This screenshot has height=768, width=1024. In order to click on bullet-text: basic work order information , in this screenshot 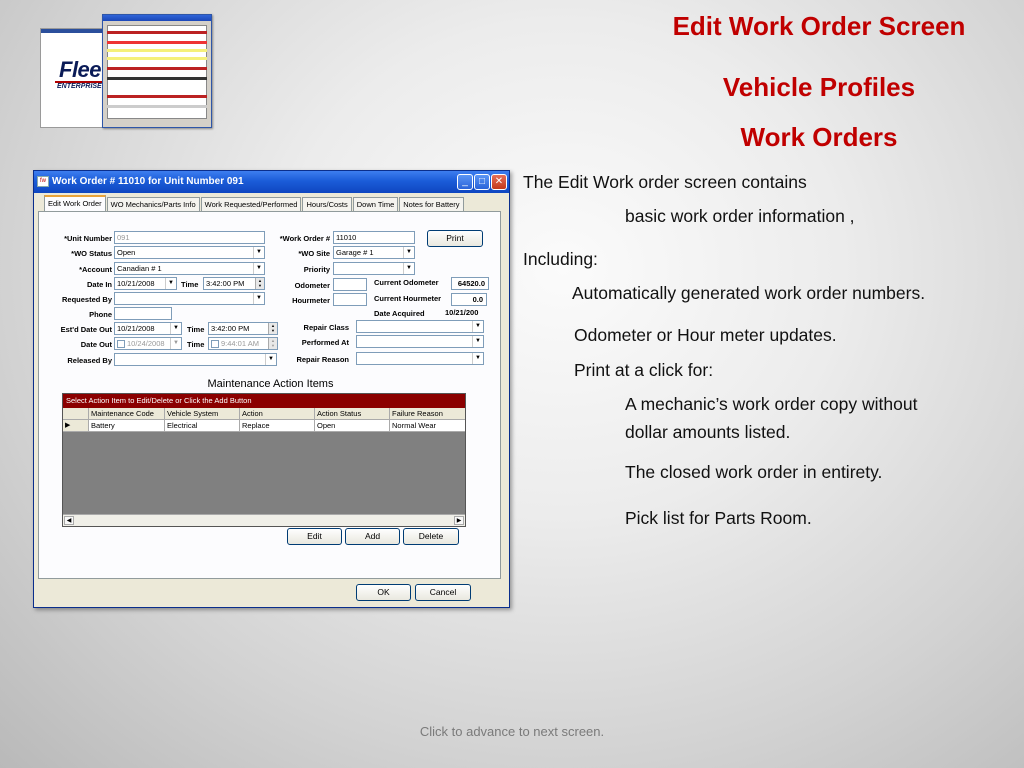, I will do `click(740, 216)`.